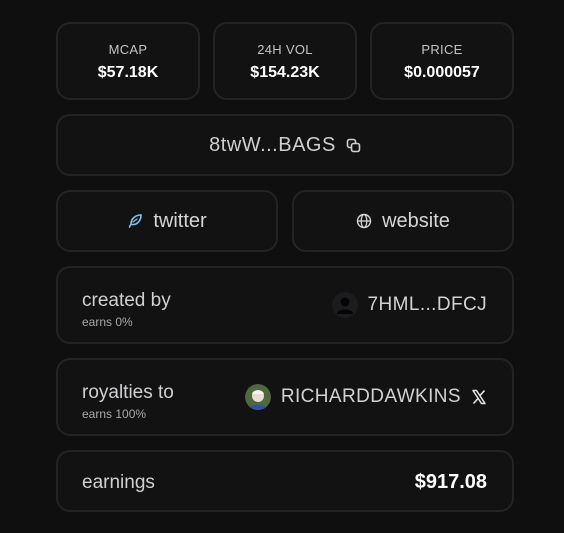 This screenshot has width=564, height=533. I want to click on mcap-value: $57.18K, so click(128, 72).